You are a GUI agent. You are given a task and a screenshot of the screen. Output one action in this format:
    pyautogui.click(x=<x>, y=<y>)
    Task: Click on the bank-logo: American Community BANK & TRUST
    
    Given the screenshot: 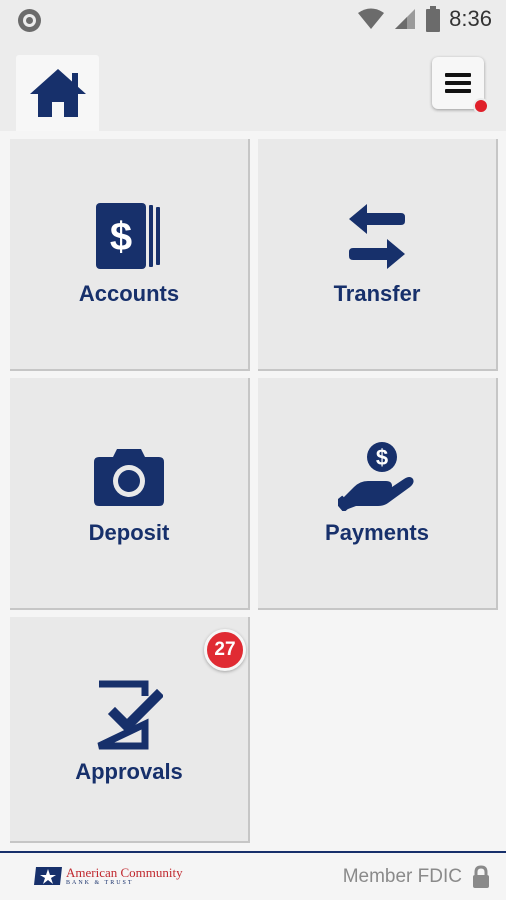 What is the action you would take?
    pyautogui.click(x=108, y=876)
    